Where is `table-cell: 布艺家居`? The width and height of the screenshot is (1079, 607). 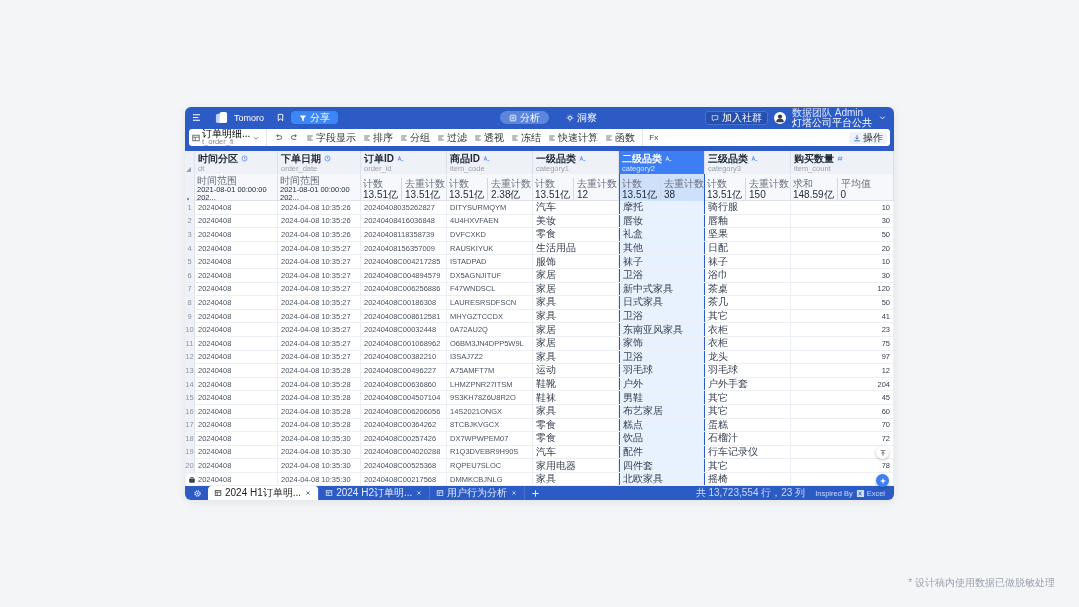 table-cell: 布艺家居 is located at coordinates (643, 411).